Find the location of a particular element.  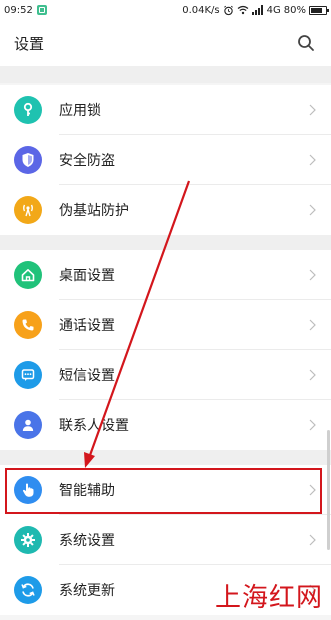

home-icon is located at coordinates (28, 275).